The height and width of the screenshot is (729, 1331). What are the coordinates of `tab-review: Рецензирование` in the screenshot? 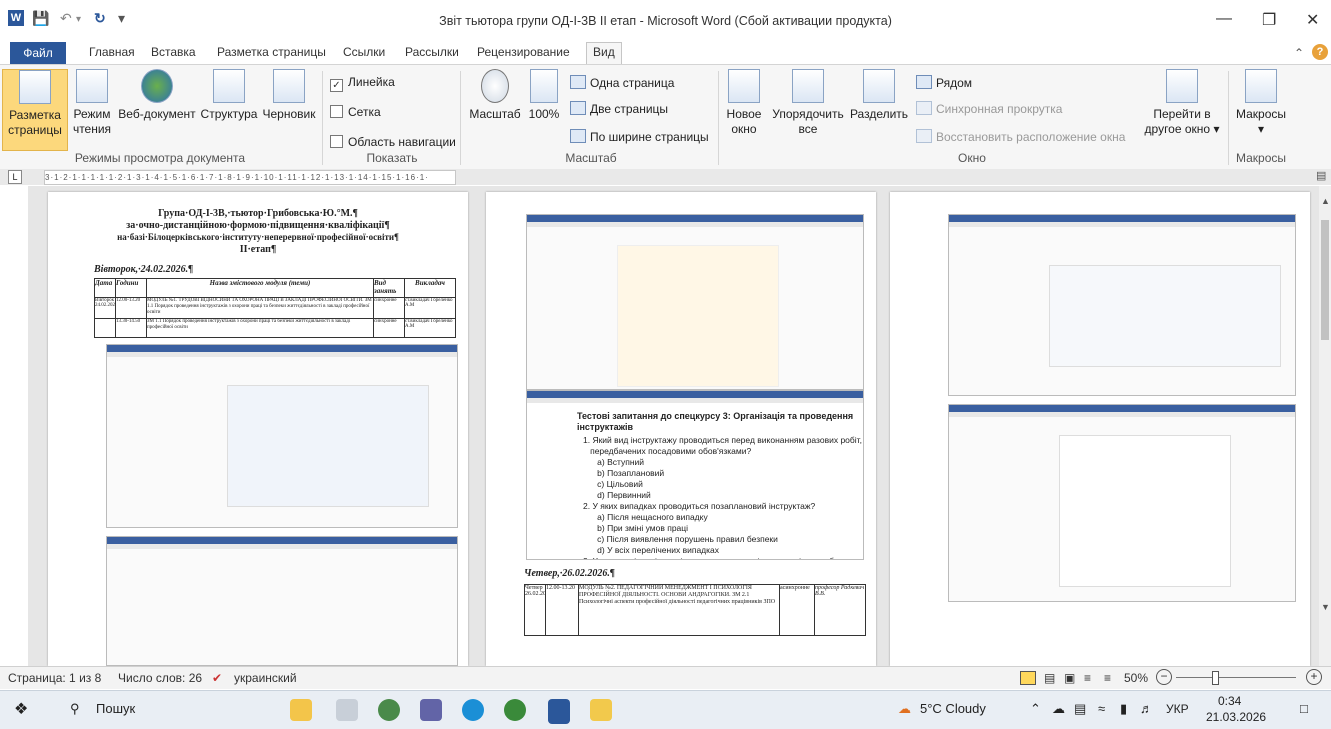 It's located at (523, 52).